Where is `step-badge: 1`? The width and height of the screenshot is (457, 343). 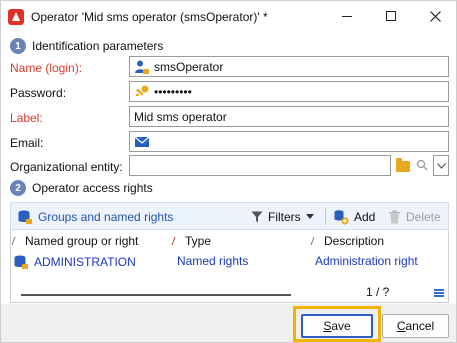 step-badge: 1 is located at coordinates (18, 46).